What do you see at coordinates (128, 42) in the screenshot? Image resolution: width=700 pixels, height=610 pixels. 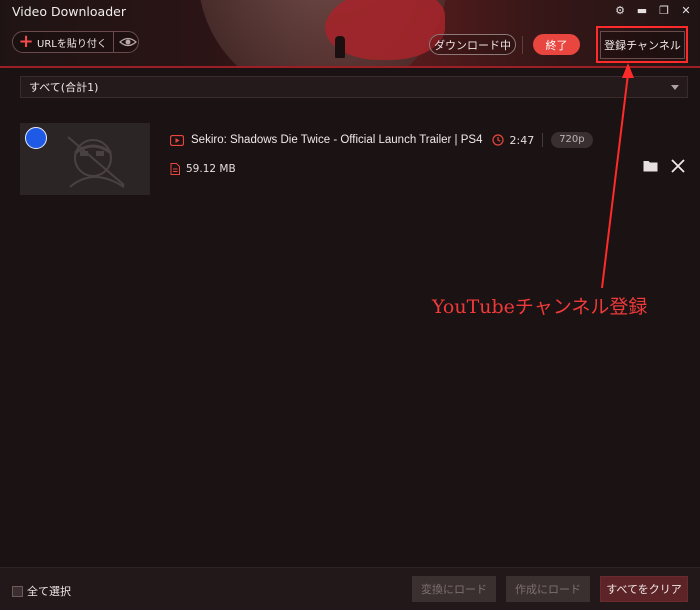 I see `eye-icon` at bounding box center [128, 42].